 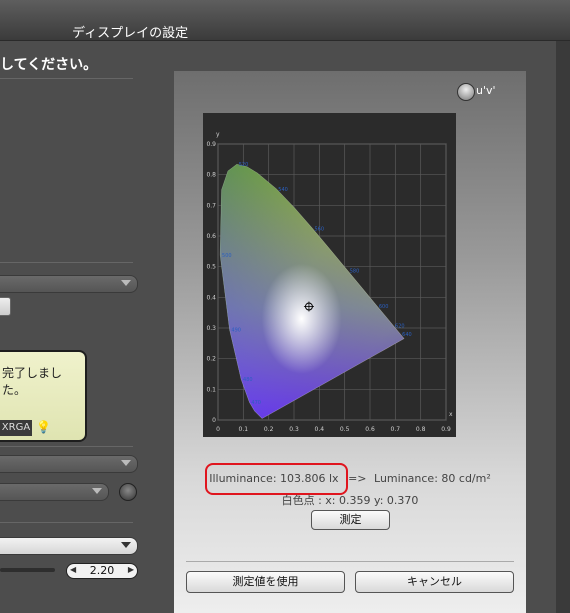 What do you see at coordinates (466, 92) in the screenshot?
I see `uv-radio-button` at bounding box center [466, 92].